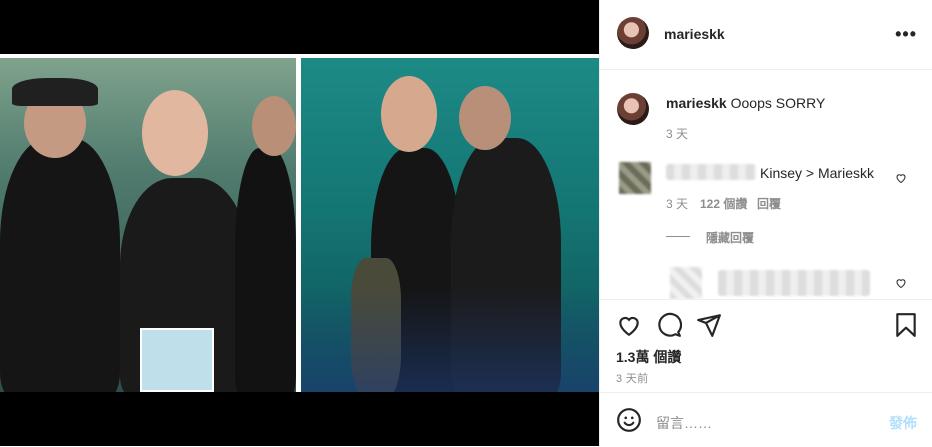 The width and height of the screenshot is (932, 447). What do you see at coordinates (769, 203) in the screenshot?
I see `reply-button: 回覆` at bounding box center [769, 203].